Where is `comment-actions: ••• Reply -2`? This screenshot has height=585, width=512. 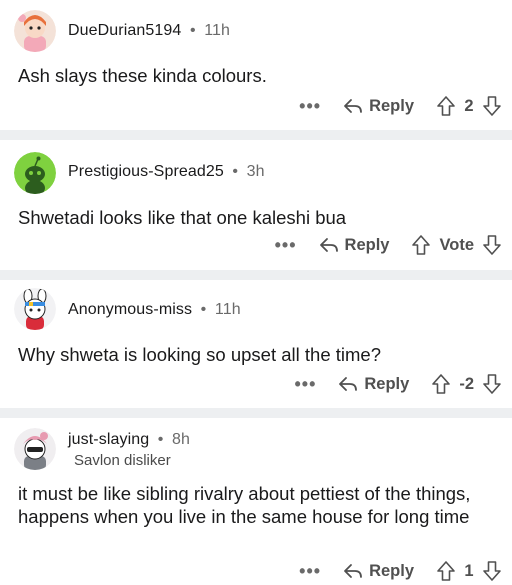 comment-actions: ••• Reply -2 is located at coordinates (398, 384).